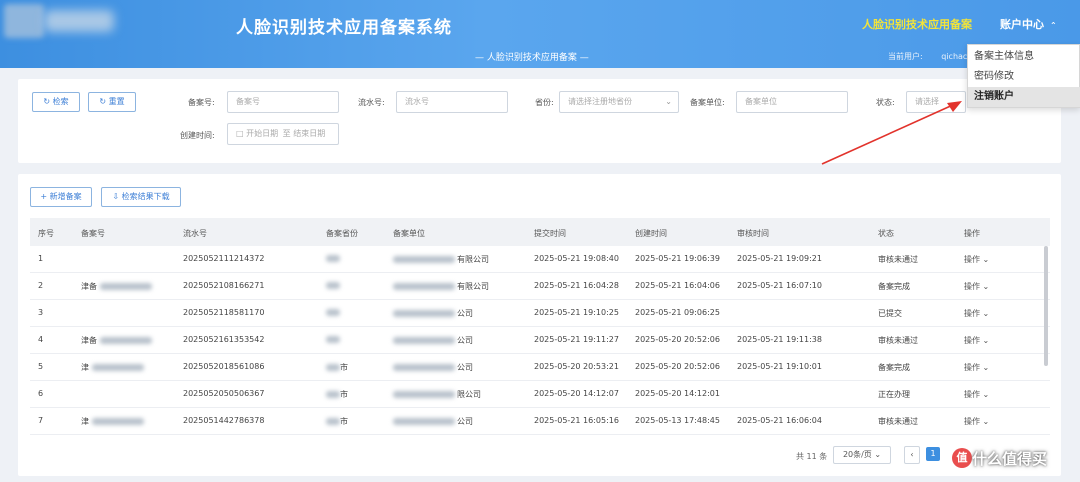 The width and height of the screenshot is (1080, 482). Describe the element at coordinates (779, 339) in the screenshot. I see `table-cell-reviewed: 2025-05-21 19:11:38` at that location.